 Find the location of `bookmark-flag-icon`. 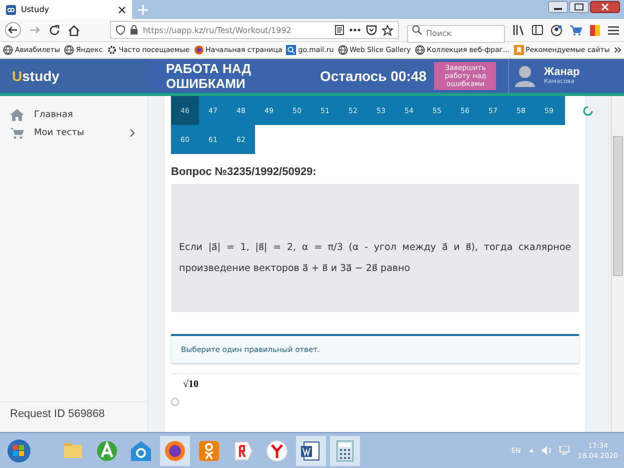

bookmark-flag-icon is located at coordinates (595, 30).